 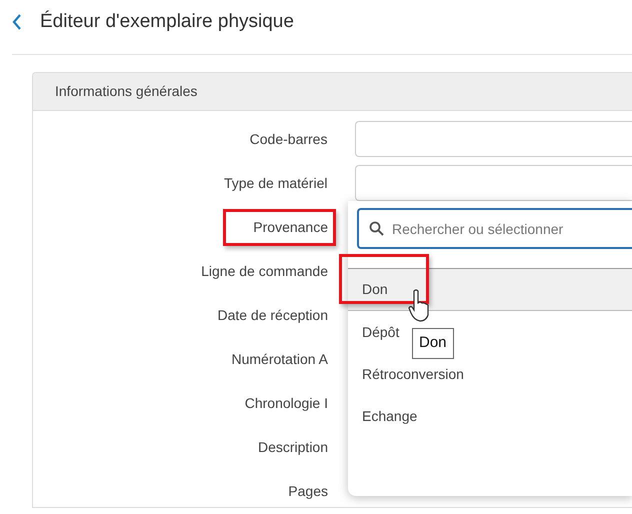 I want to click on dropdown-option: Echange, so click(x=390, y=416).